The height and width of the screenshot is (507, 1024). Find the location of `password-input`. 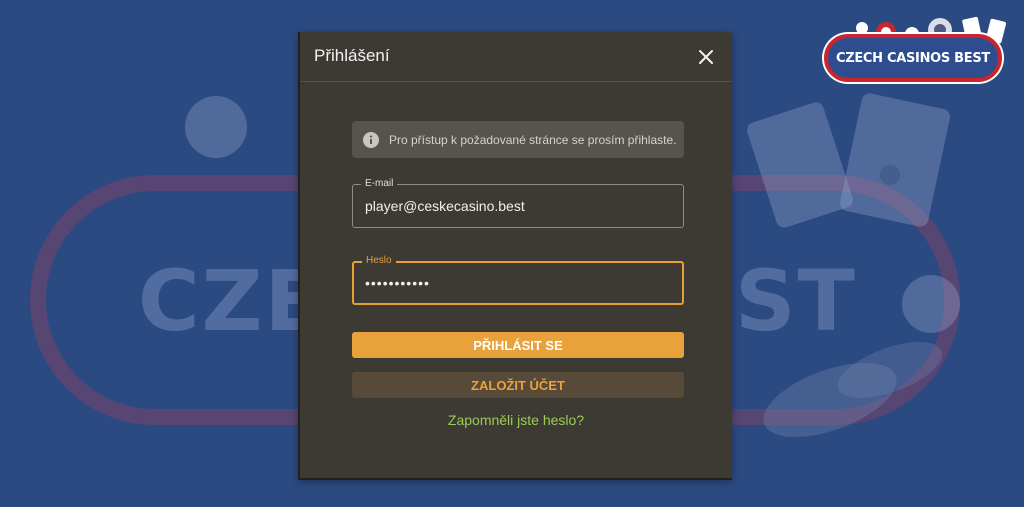

password-input is located at coordinates (515, 283).